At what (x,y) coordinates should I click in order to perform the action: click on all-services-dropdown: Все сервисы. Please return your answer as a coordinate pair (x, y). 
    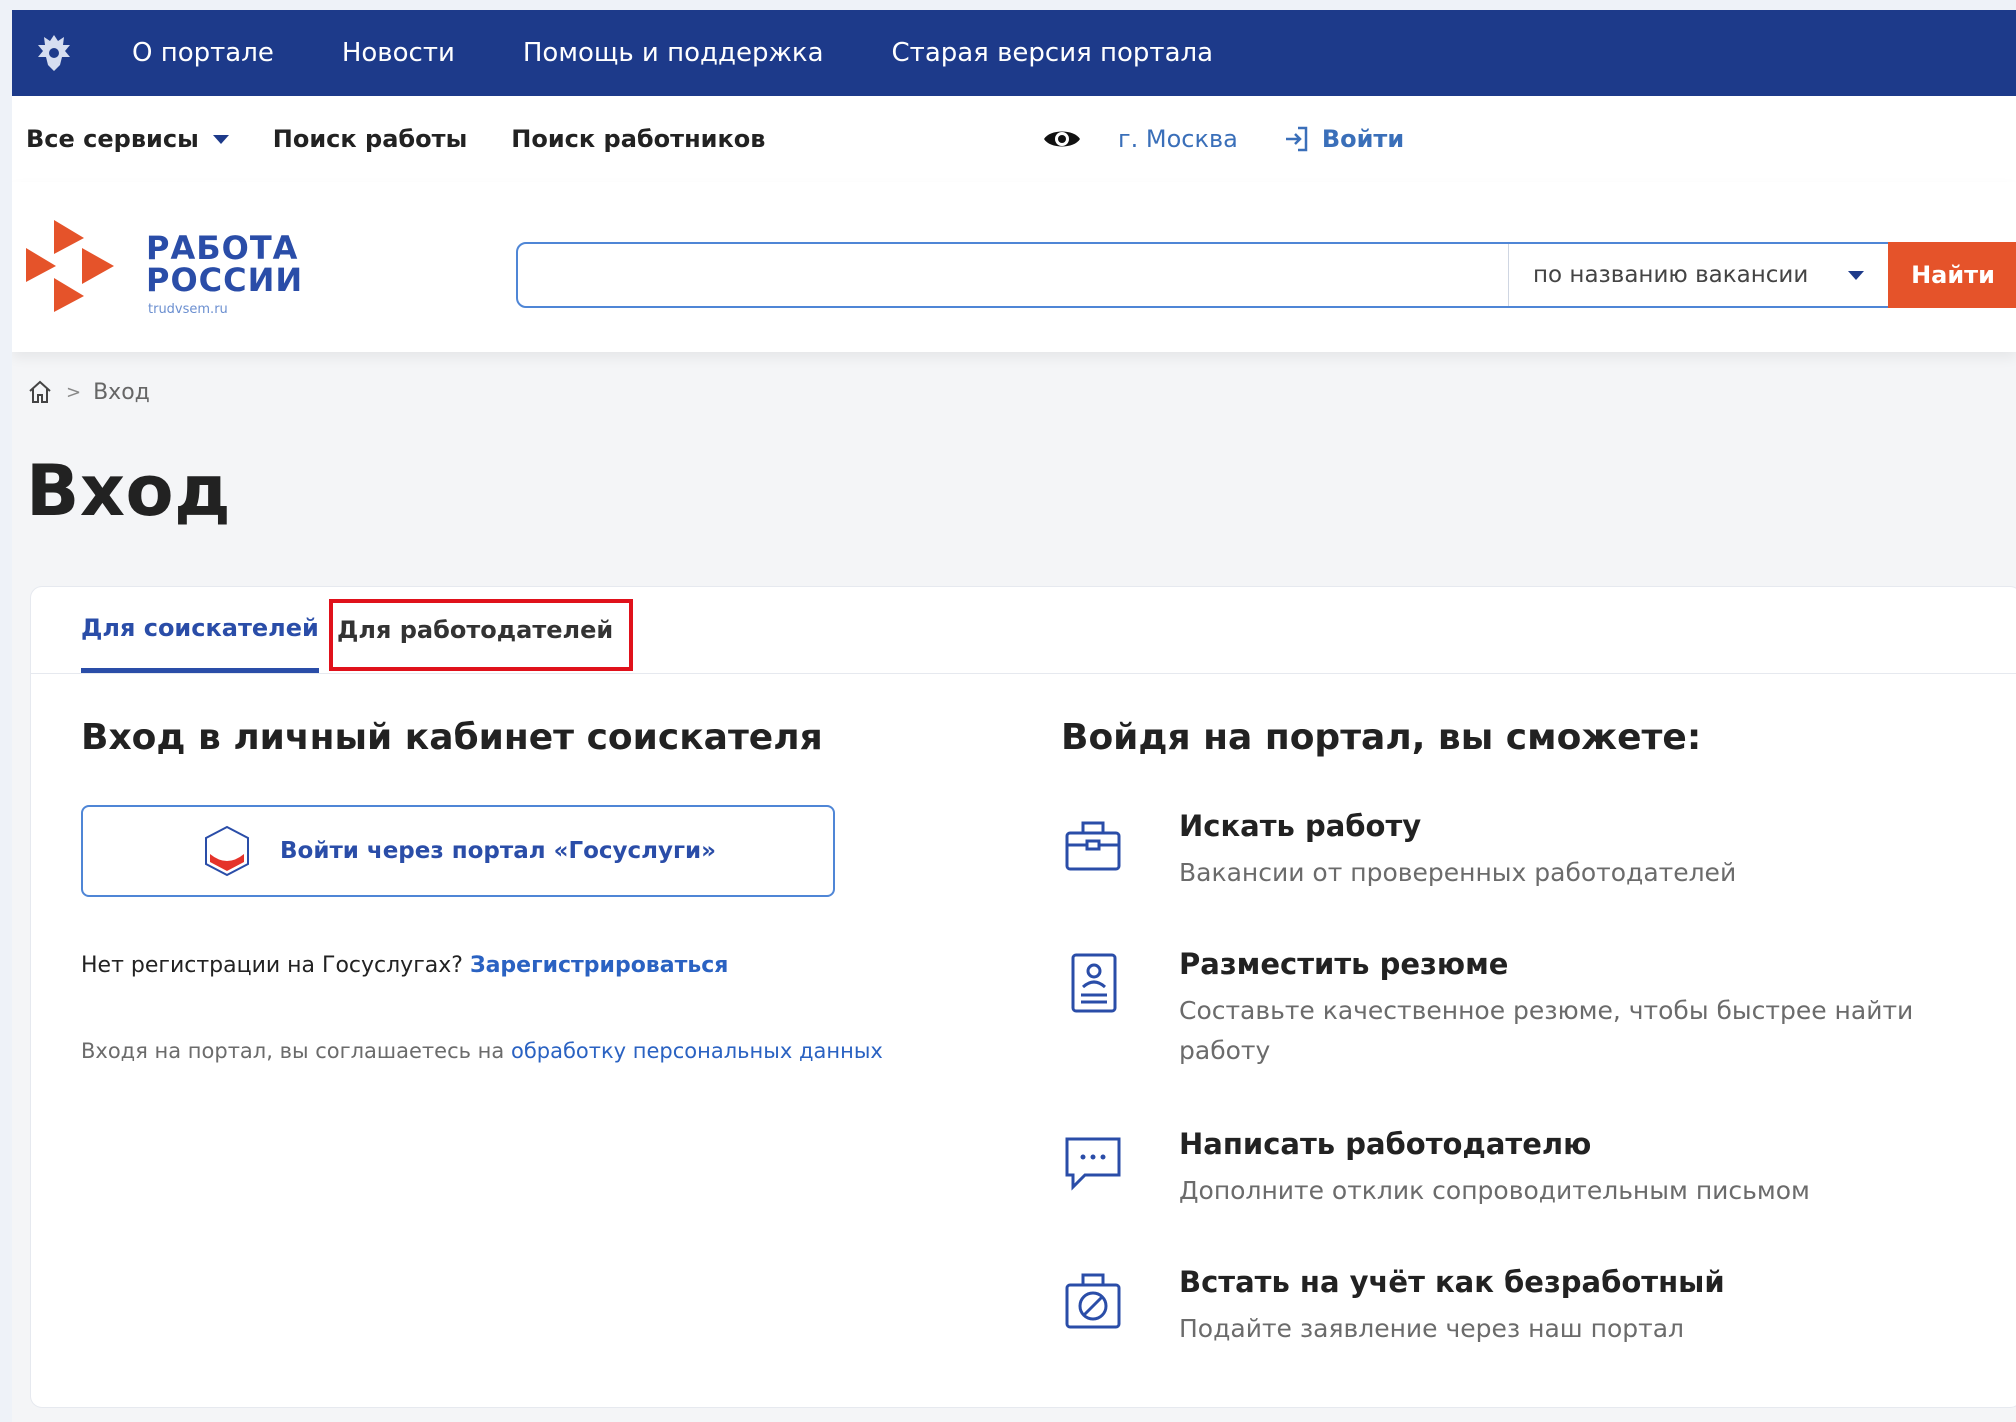
    Looking at the image, I should click on (127, 139).